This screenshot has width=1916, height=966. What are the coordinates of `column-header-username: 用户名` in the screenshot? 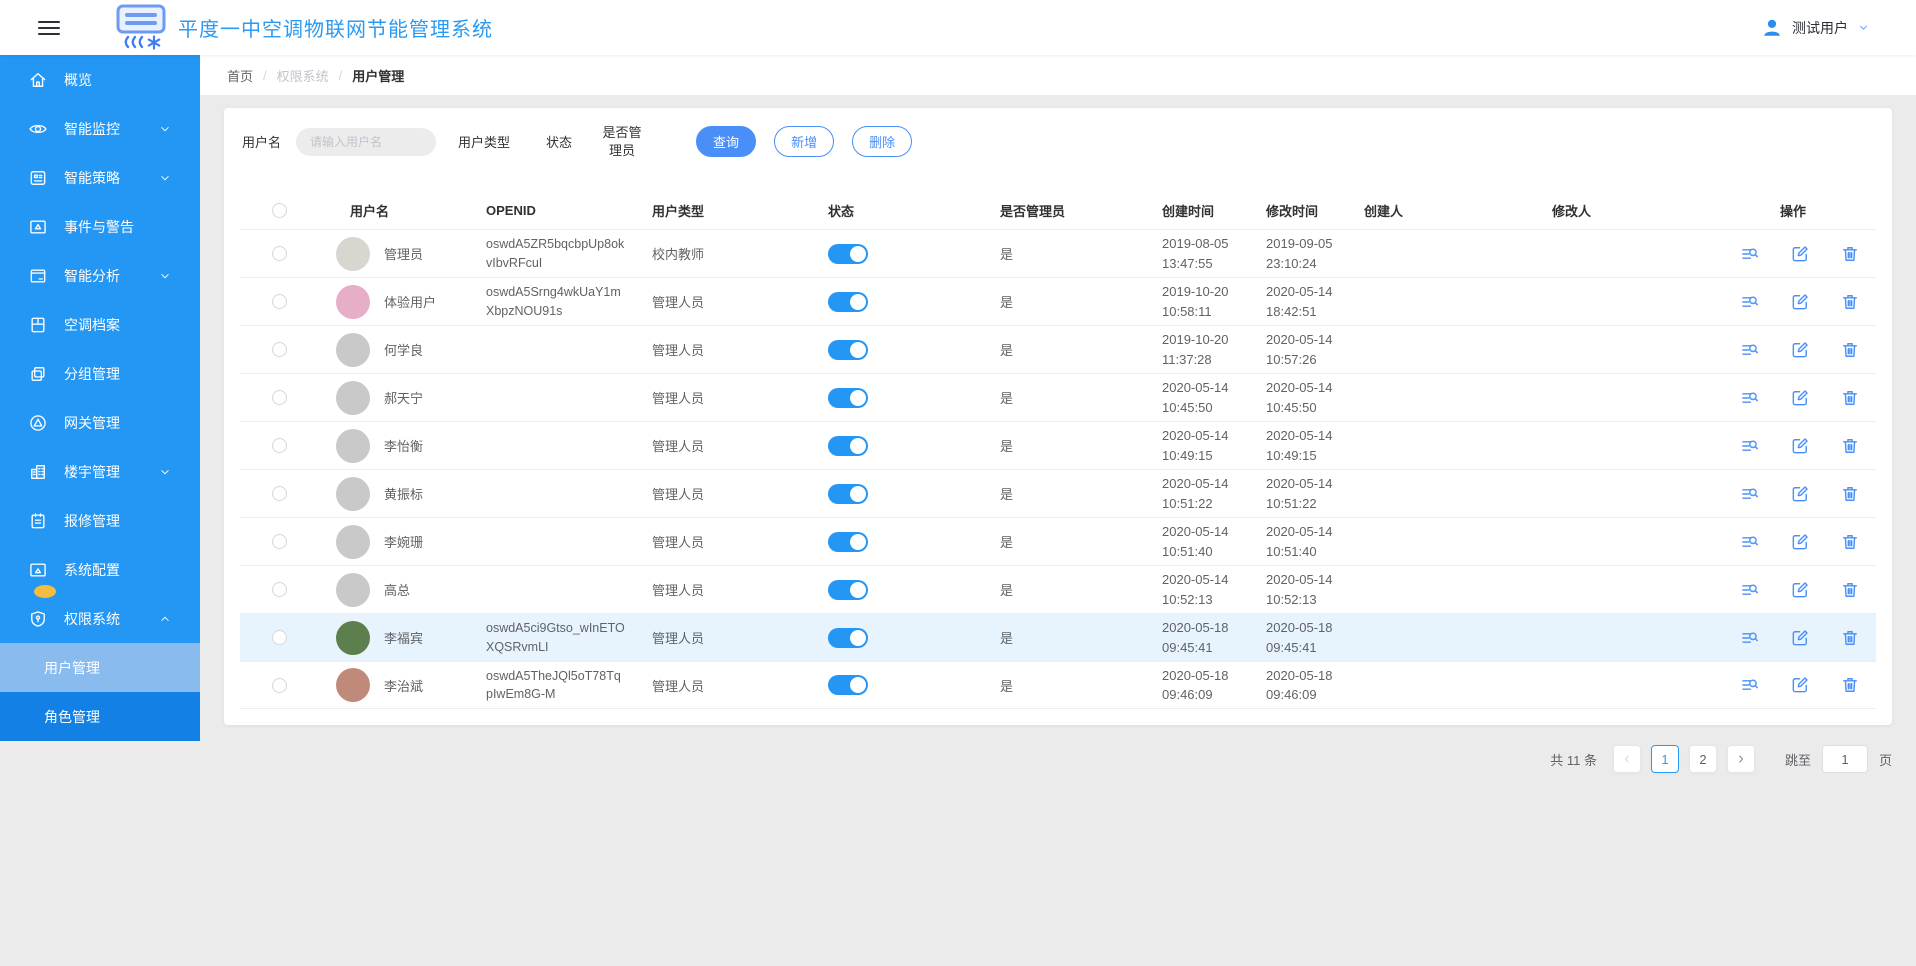 It's located at (370, 211).